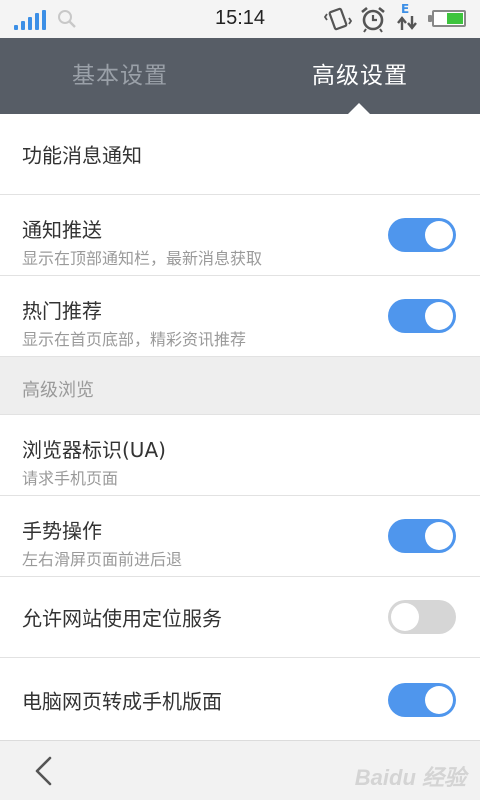  Describe the element at coordinates (422, 617) in the screenshot. I see `location-service-toggle` at that location.